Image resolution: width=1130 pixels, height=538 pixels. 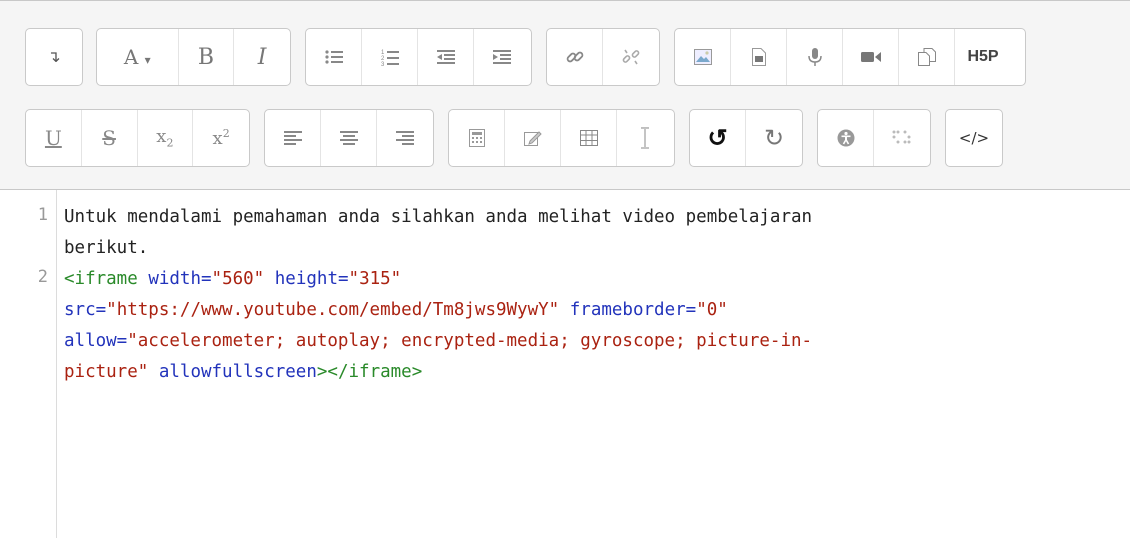 I want to click on superscript-button: x2, so click(x=221, y=138).